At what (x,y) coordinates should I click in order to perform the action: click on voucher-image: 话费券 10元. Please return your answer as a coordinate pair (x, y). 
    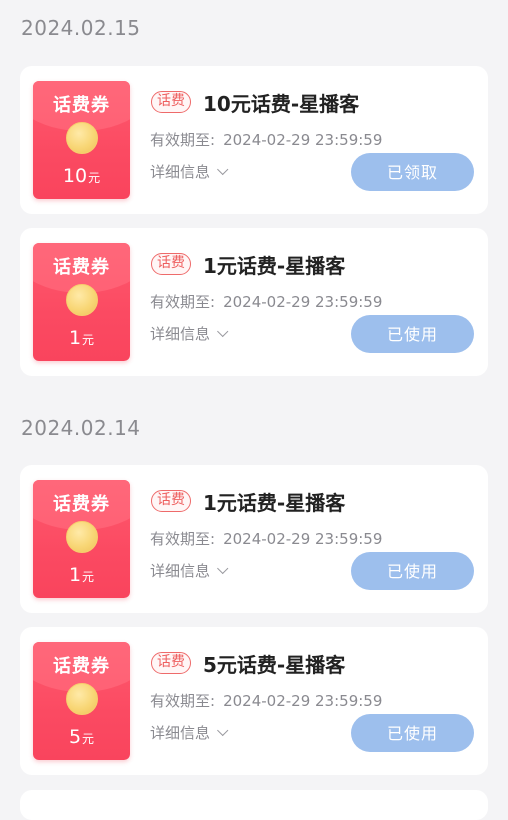
    Looking at the image, I should click on (81, 140).